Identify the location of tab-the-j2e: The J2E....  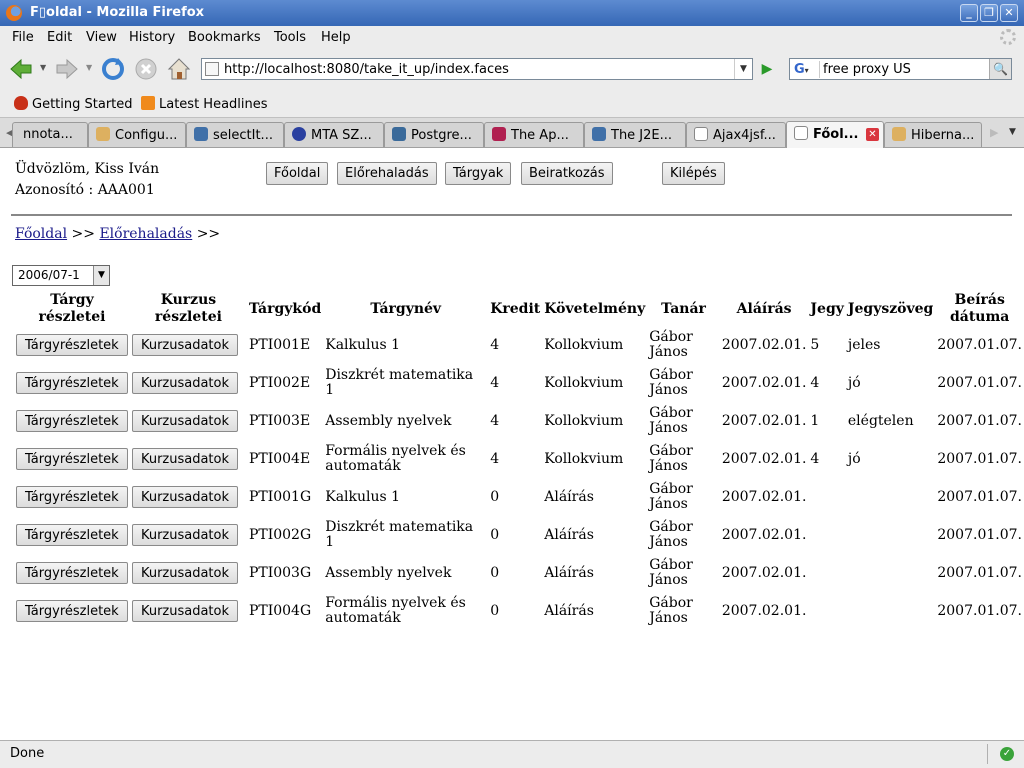
(635, 134).